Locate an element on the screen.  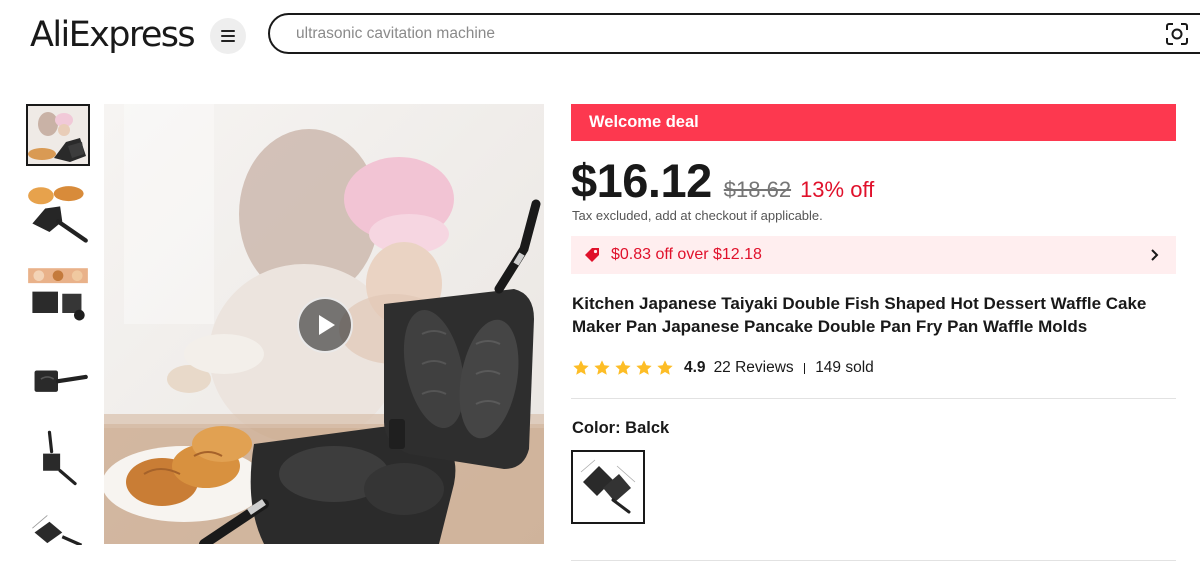
menu-button is located at coordinates (228, 36).